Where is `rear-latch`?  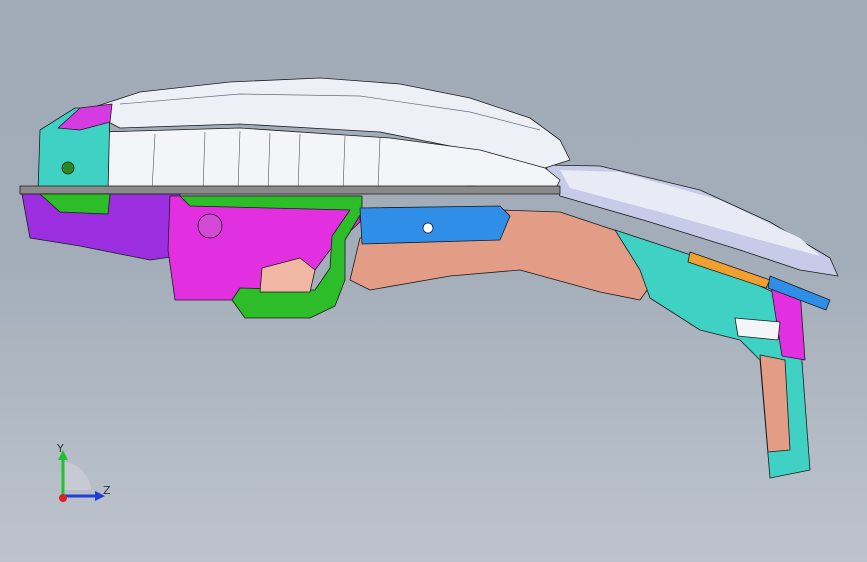 rear-latch is located at coordinates (757, 329).